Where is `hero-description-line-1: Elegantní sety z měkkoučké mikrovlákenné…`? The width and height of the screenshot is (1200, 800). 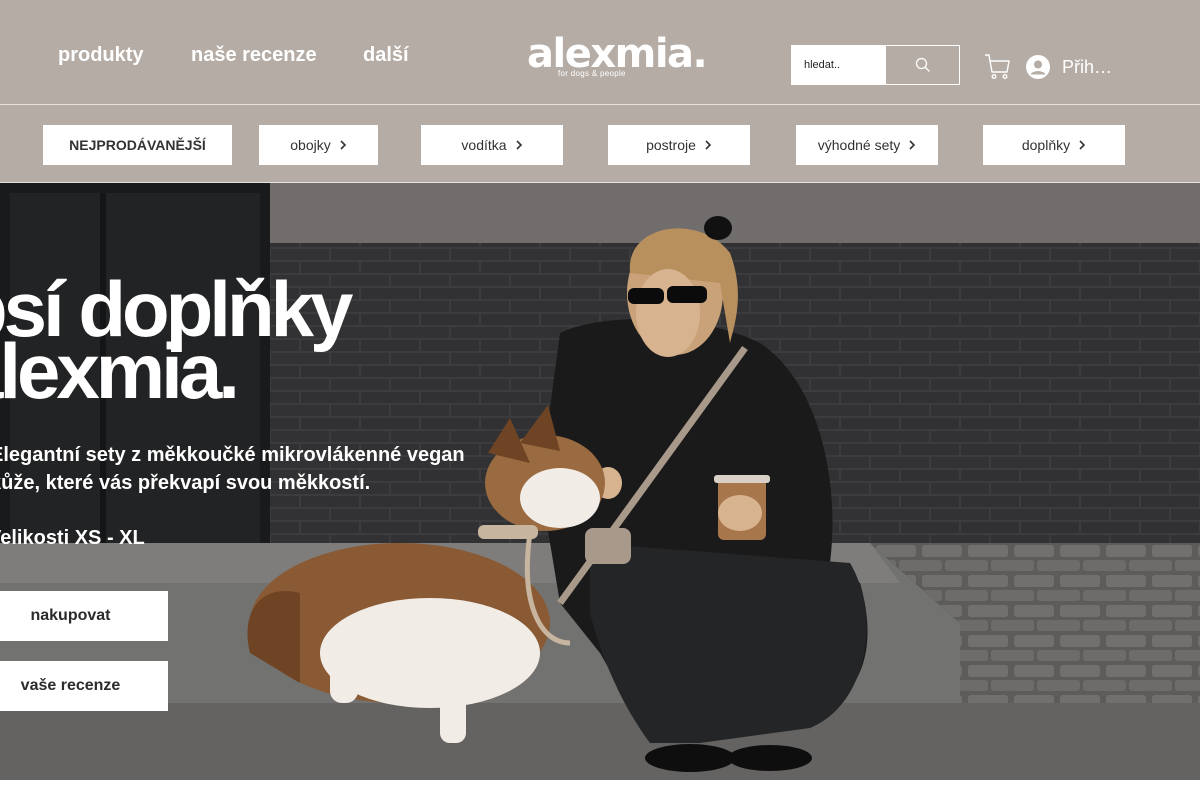
hero-description-line-1: Elegantní sety z měkkoučké mikrovlákenné… is located at coordinates (232, 455).